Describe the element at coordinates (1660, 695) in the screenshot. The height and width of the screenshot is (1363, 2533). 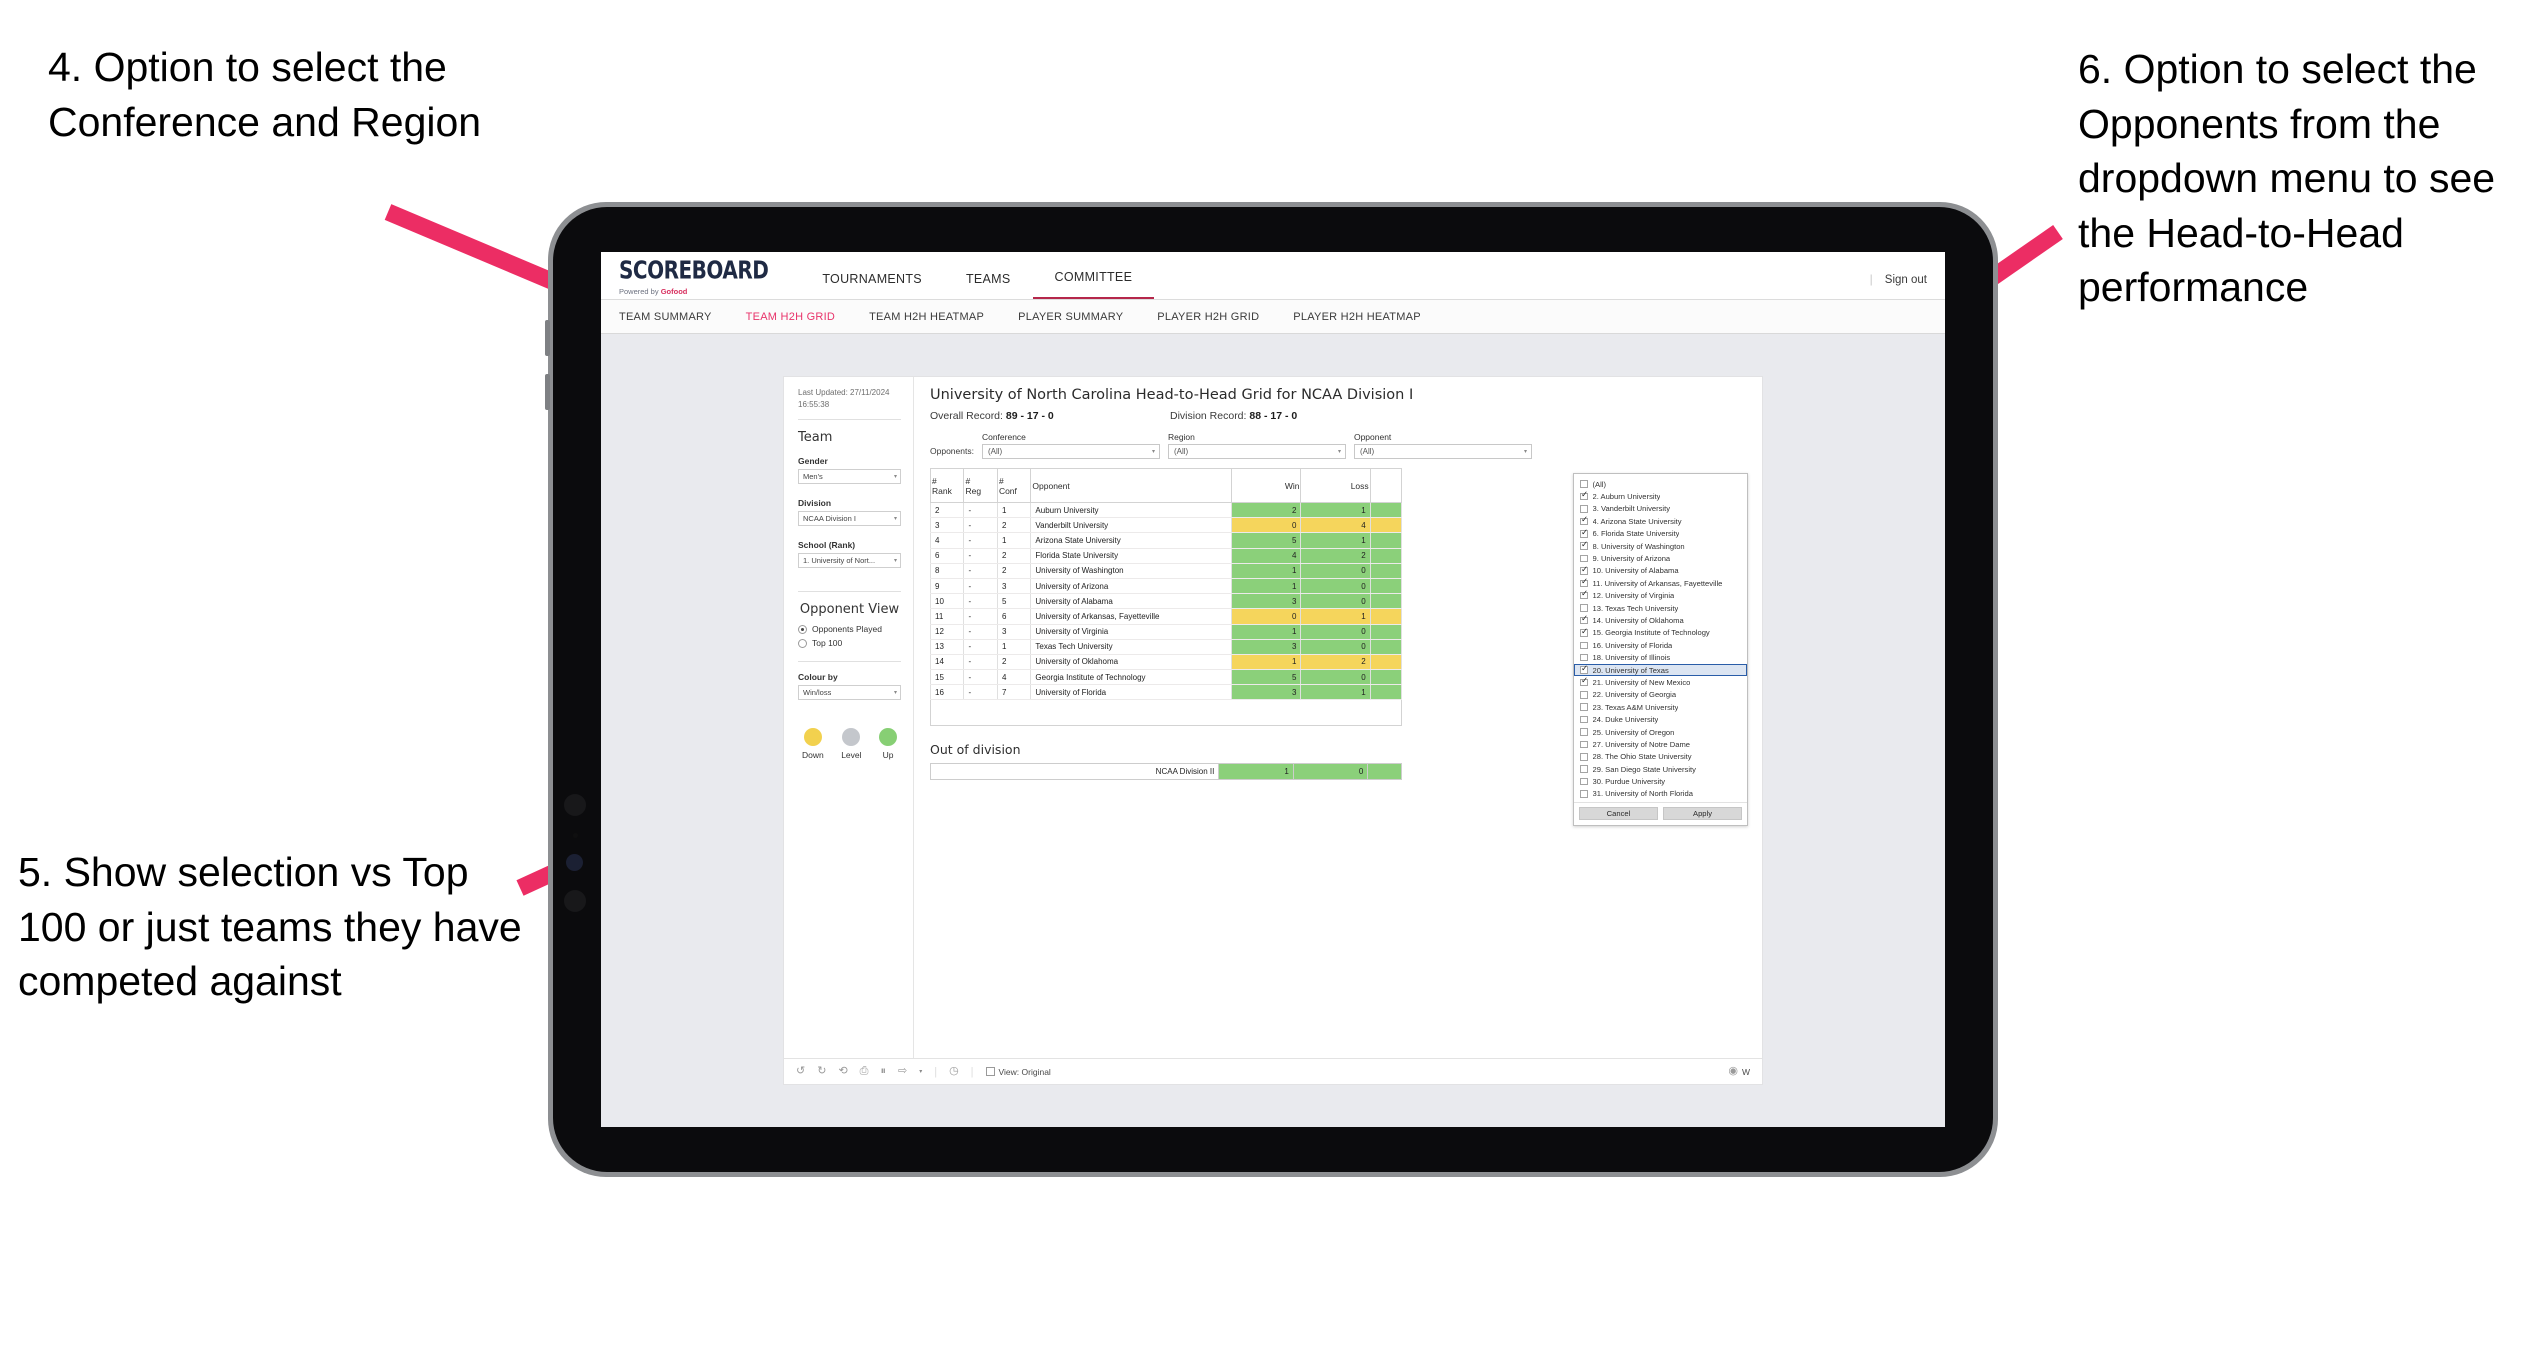
I see `dropdown-item: 22. University of Georgia` at that location.